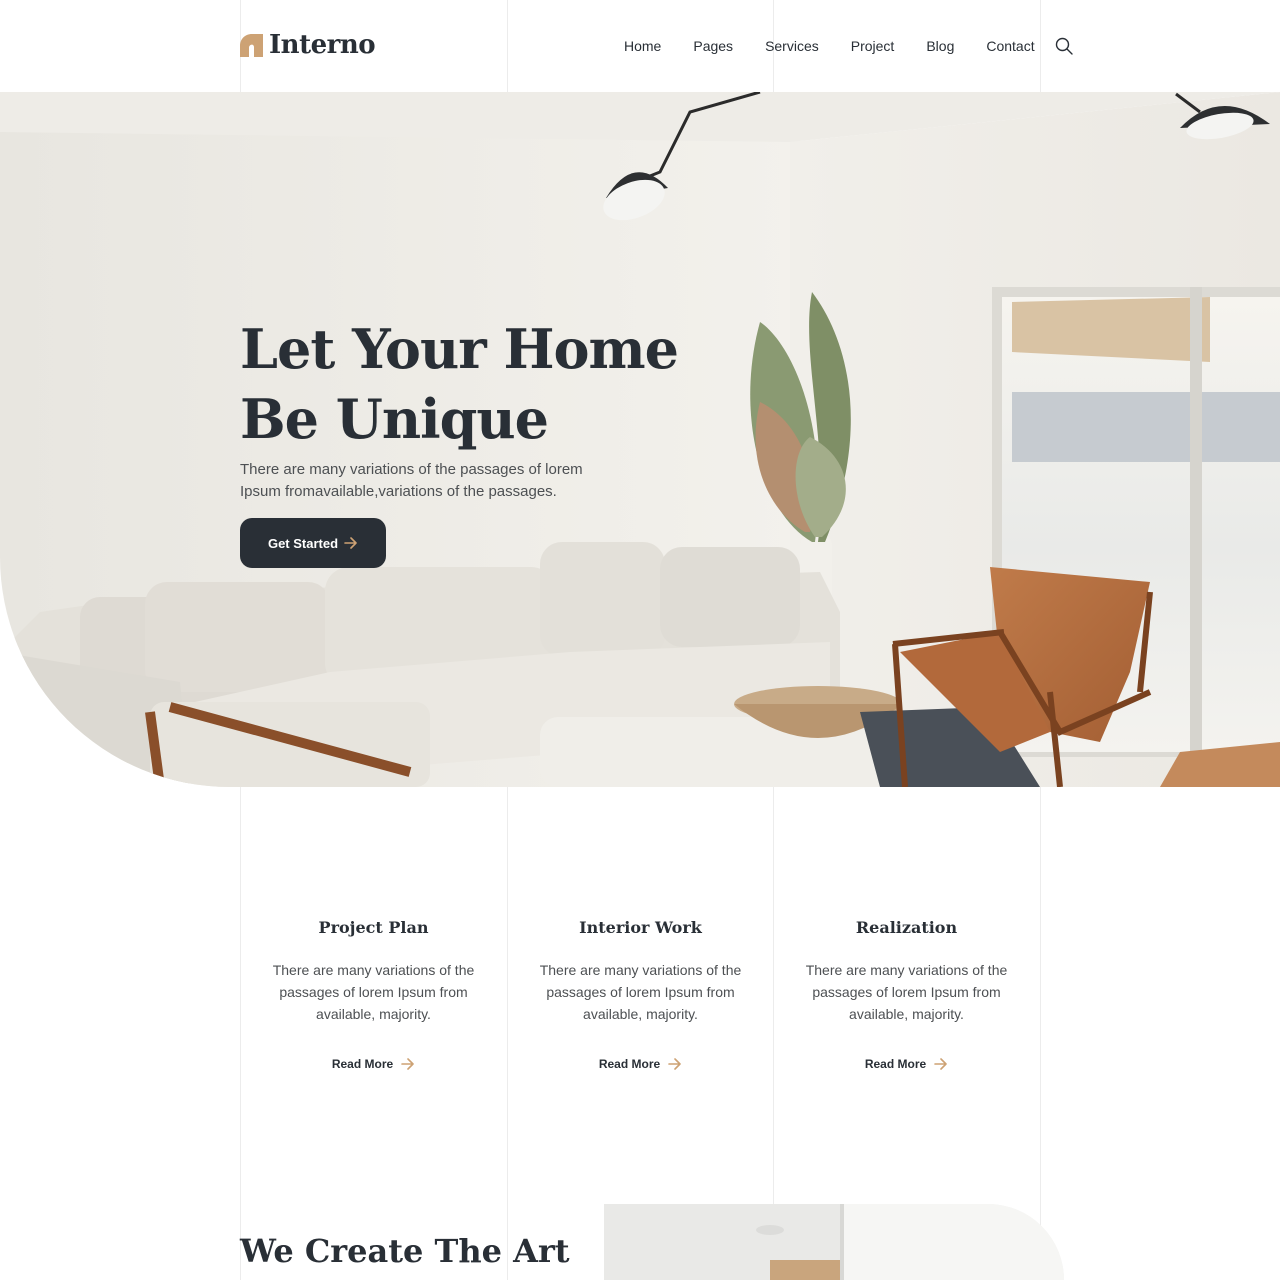 The width and height of the screenshot is (1280, 1280). Describe the element at coordinates (459, 349) in the screenshot. I see `hero-title-line-1: Let Your Home` at that location.